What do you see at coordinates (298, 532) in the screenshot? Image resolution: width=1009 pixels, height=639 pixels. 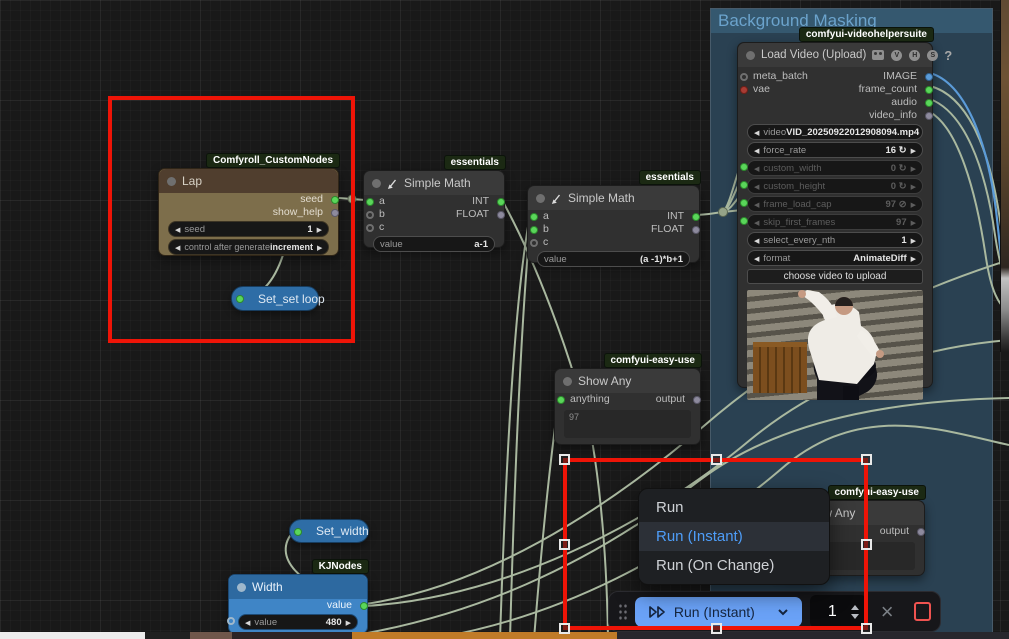 I see `input-port` at bounding box center [298, 532].